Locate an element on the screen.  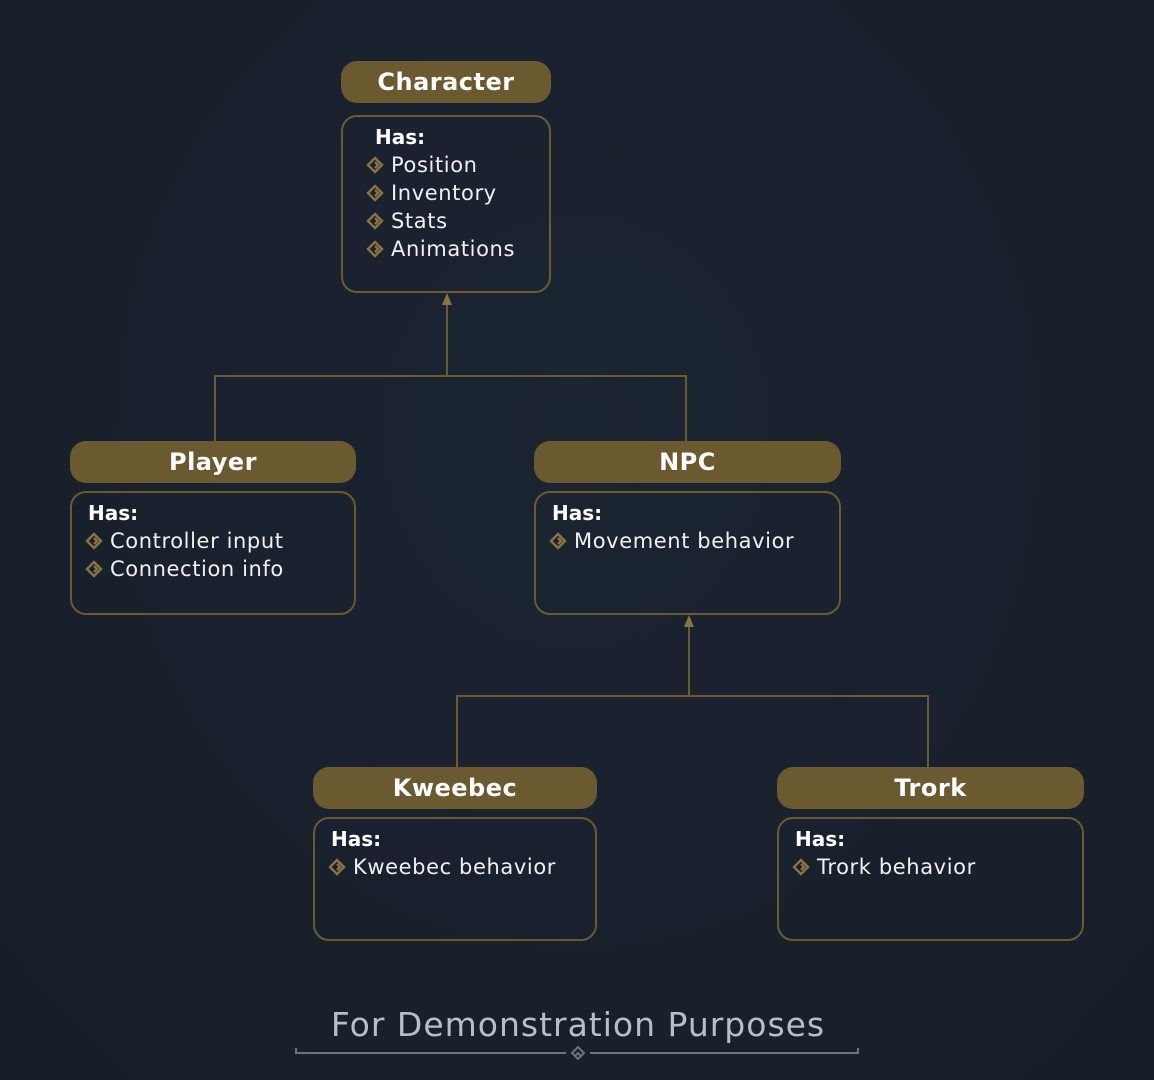
property-item: Inventory is located at coordinates (457, 193).